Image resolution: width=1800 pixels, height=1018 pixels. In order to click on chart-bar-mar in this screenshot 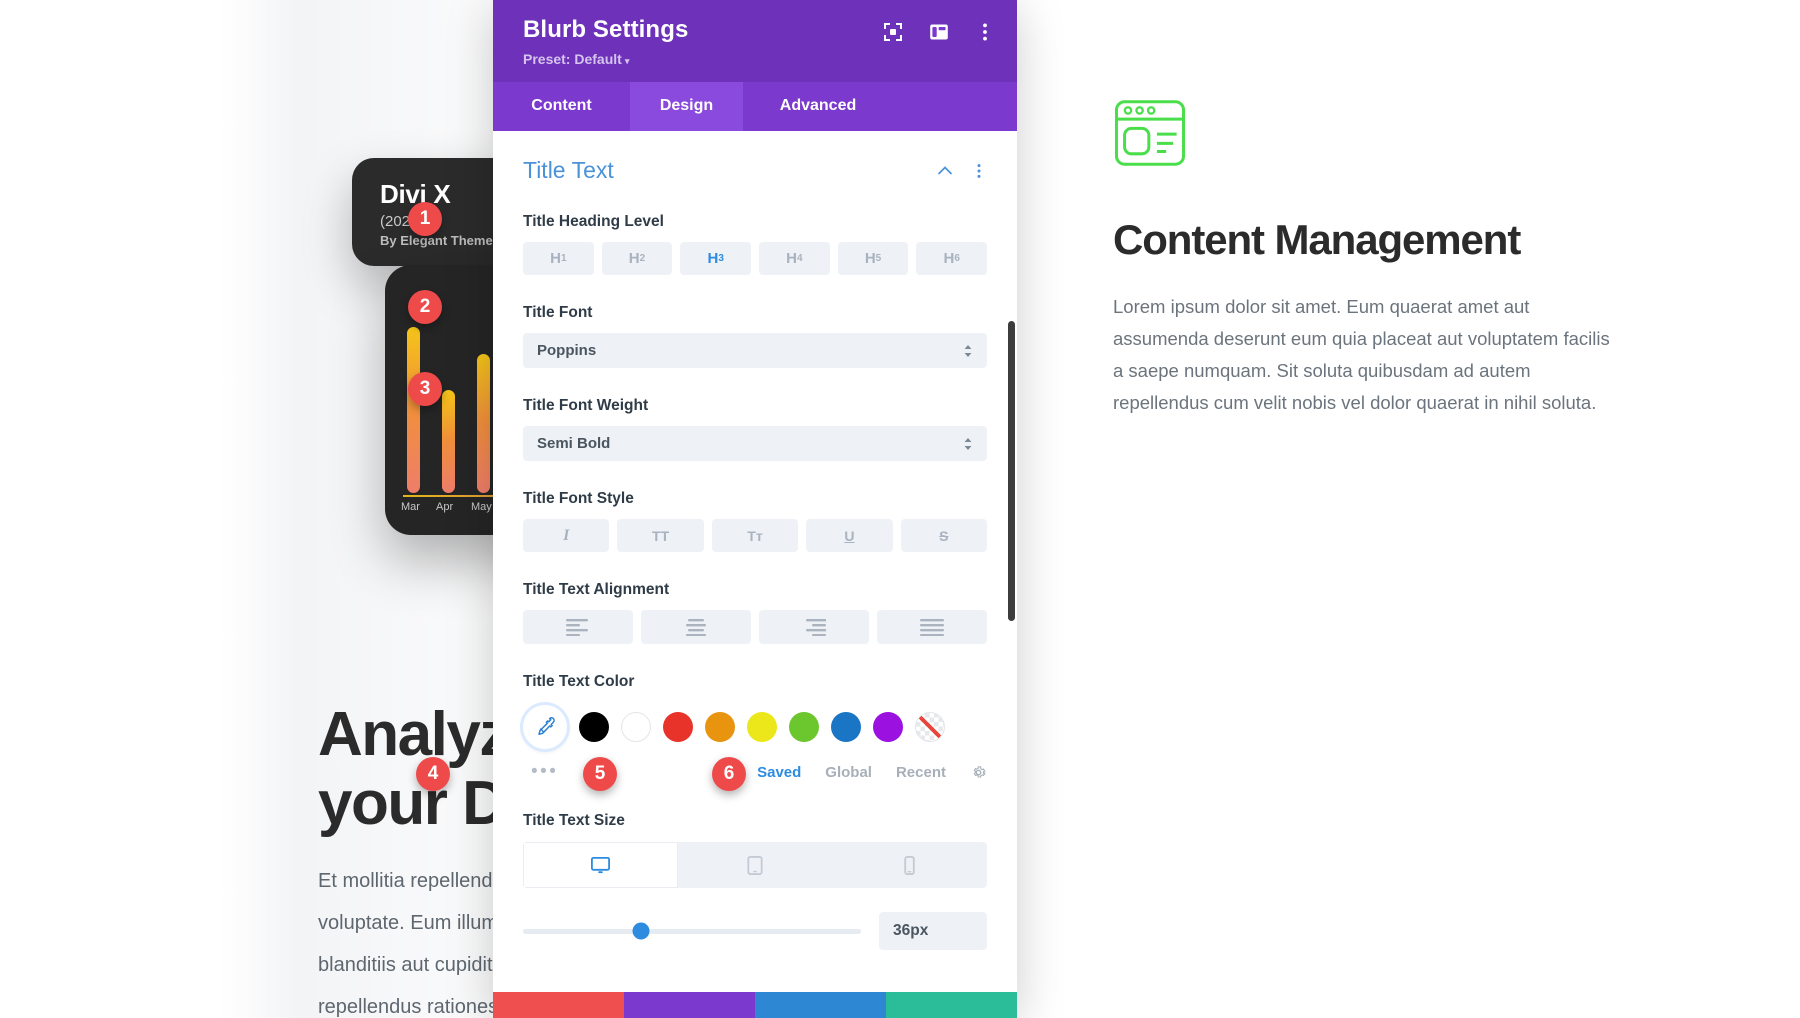, I will do `click(413, 410)`.